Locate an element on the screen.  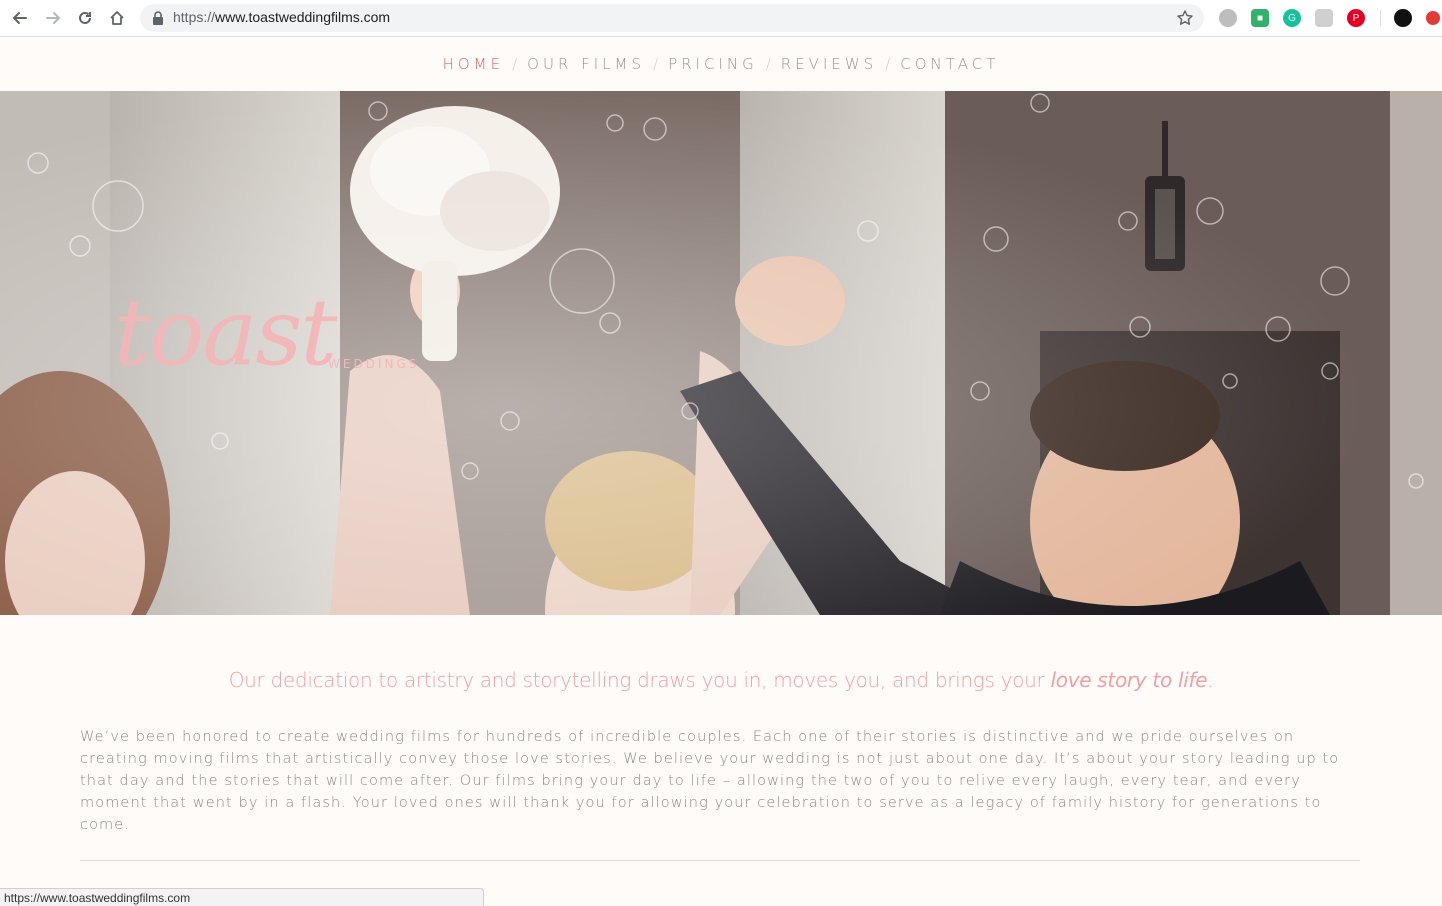
logo-wordmark: toast is located at coordinates (225, 332).